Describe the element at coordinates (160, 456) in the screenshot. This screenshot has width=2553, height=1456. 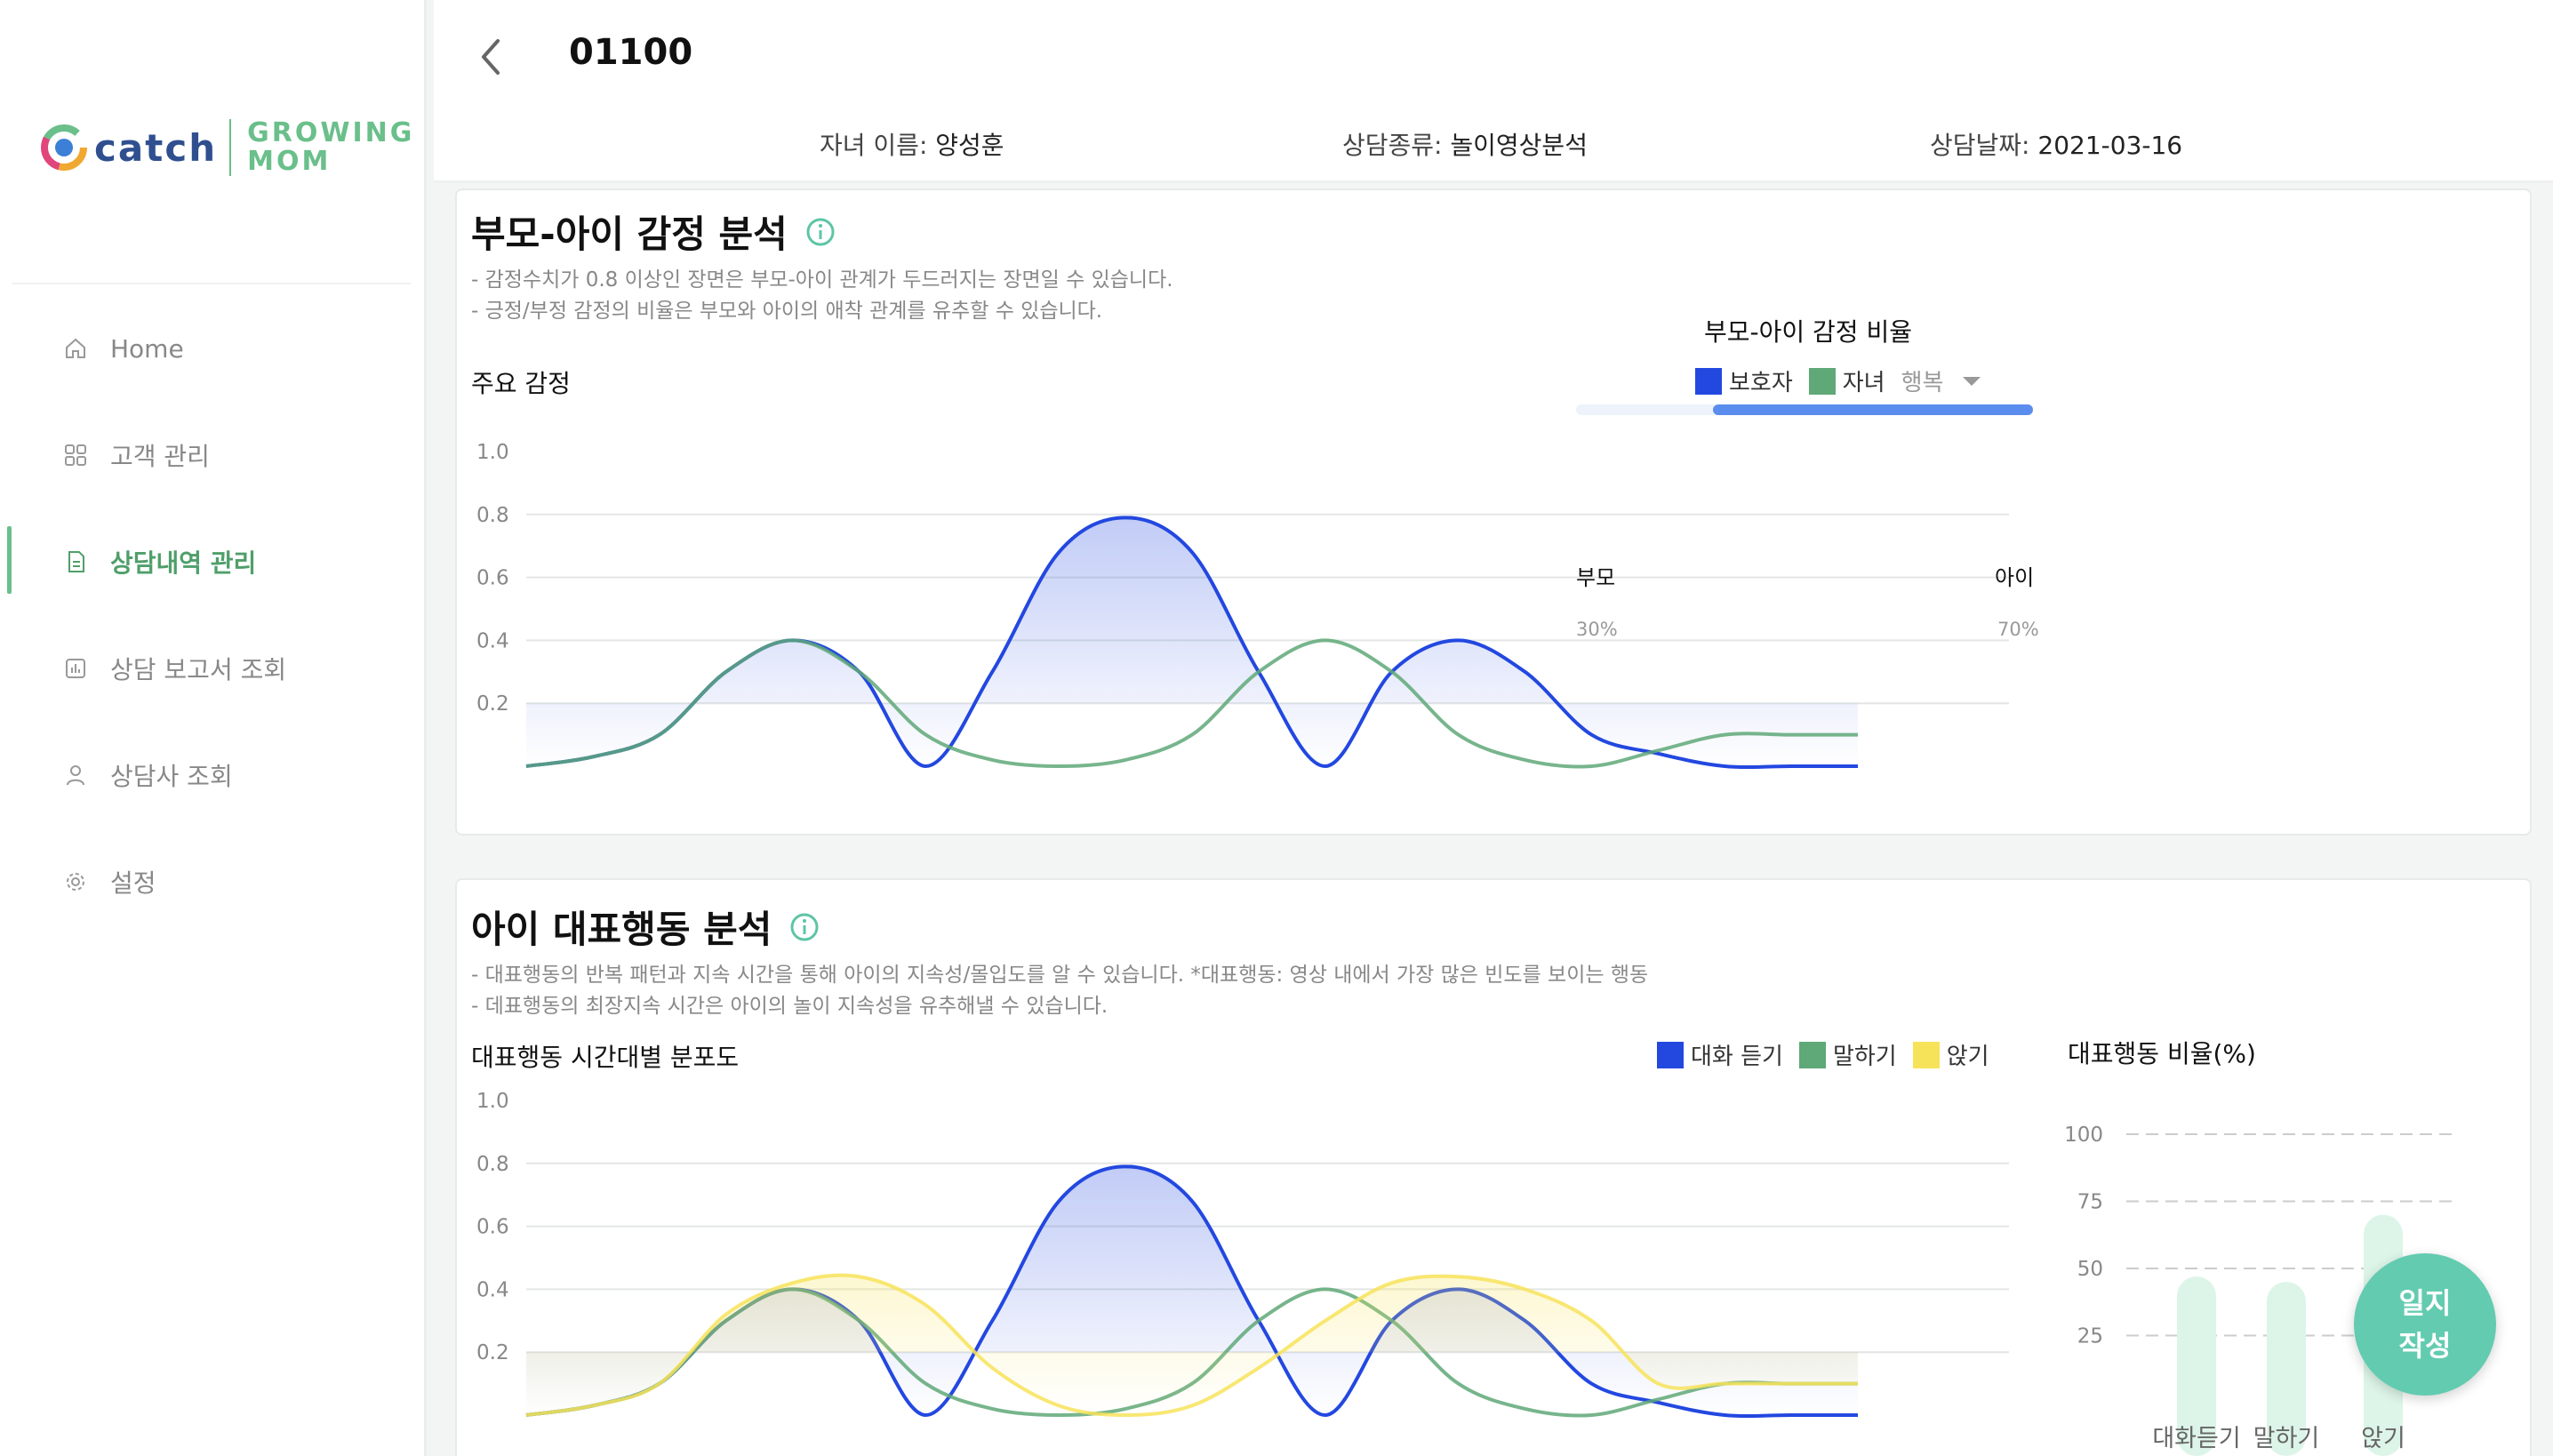
I see `sidebar-item-label: 고객 관리` at that location.